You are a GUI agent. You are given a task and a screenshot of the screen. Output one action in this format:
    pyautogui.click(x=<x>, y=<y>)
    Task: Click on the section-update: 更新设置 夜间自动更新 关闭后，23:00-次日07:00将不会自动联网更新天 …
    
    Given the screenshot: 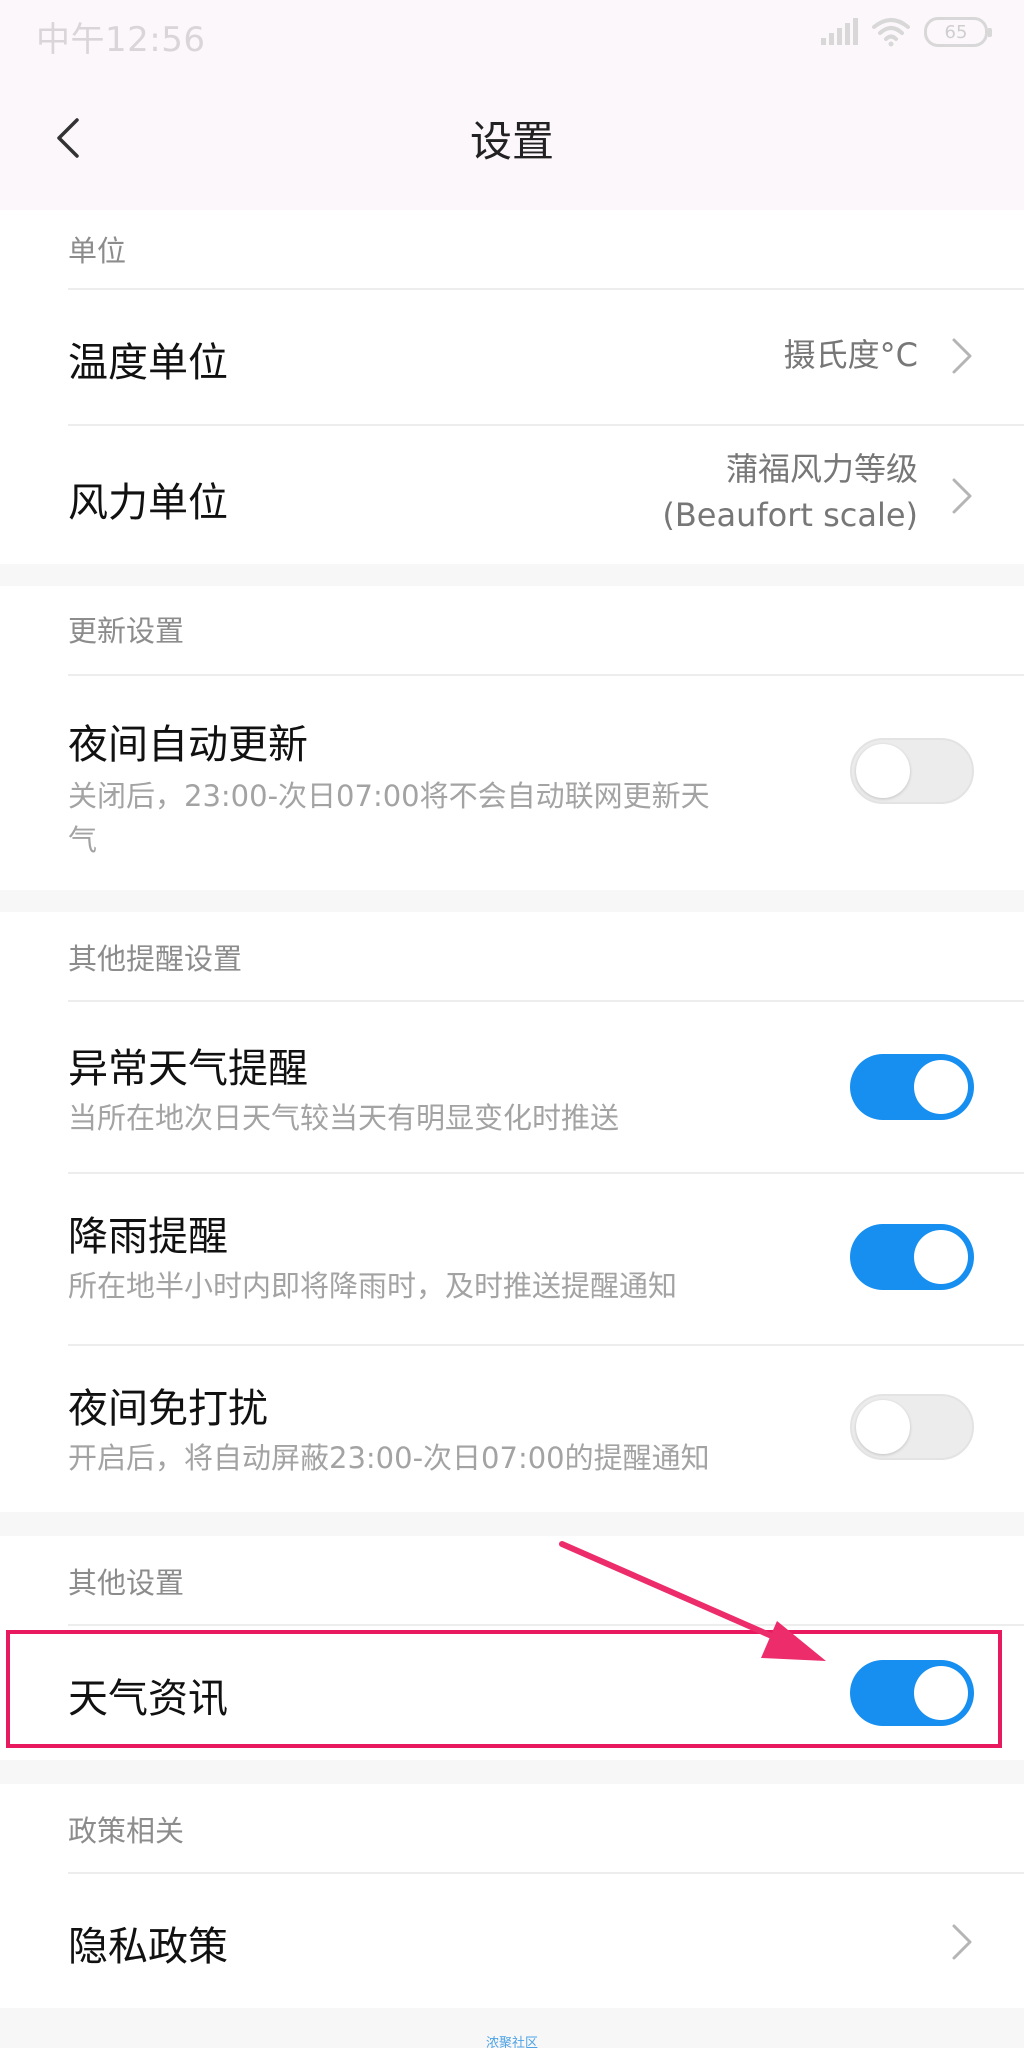 What is the action you would take?
    pyautogui.click(x=512, y=738)
    